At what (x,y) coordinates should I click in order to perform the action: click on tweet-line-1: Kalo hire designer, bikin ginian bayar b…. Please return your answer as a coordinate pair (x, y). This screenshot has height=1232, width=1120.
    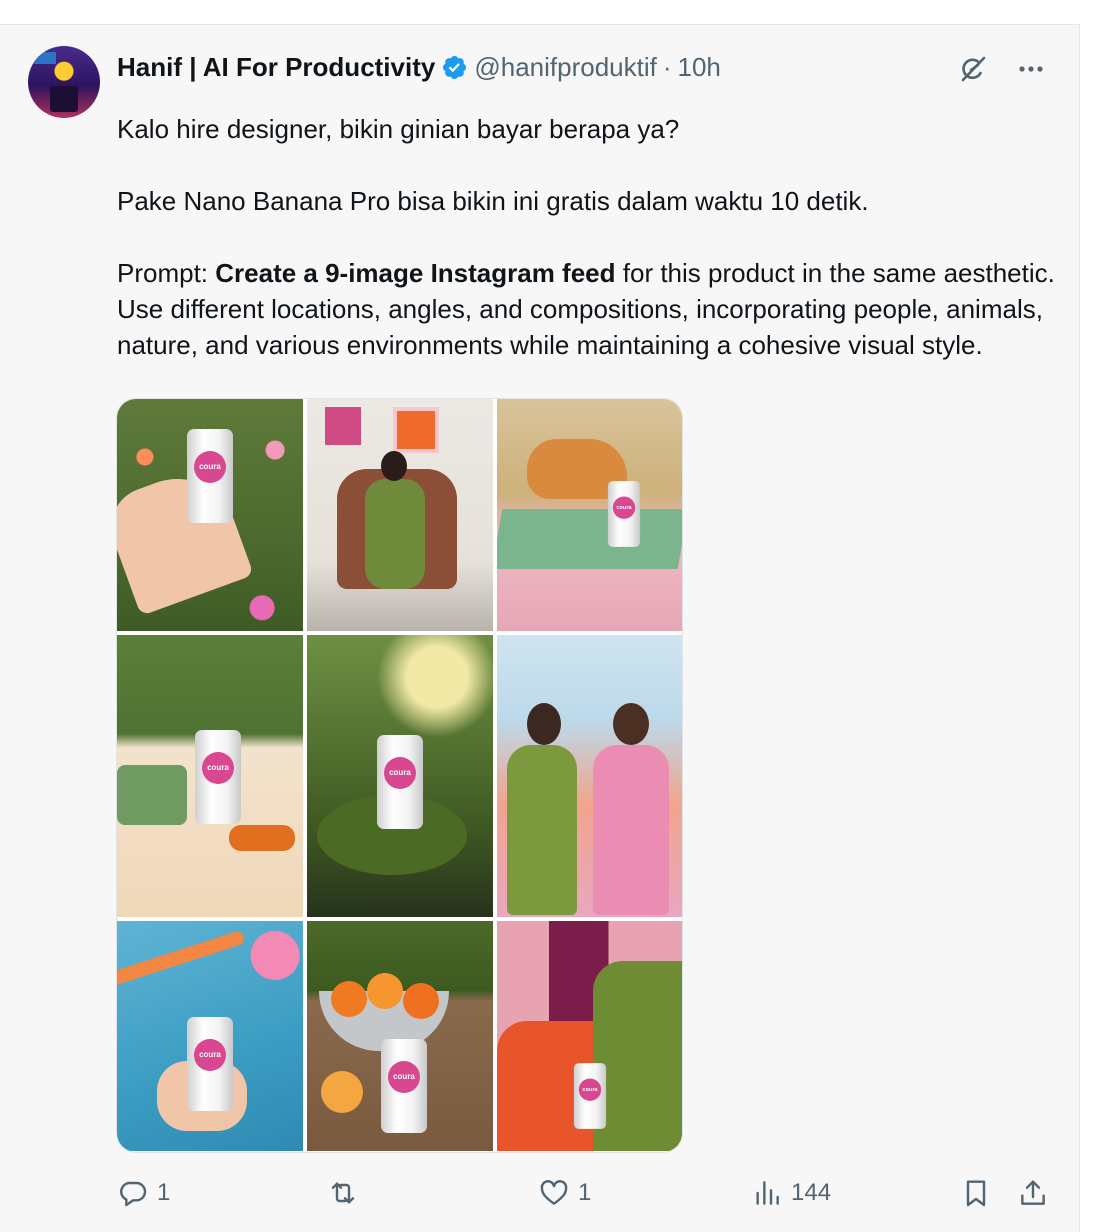
    Looking at the image, I should click on (398, 129).